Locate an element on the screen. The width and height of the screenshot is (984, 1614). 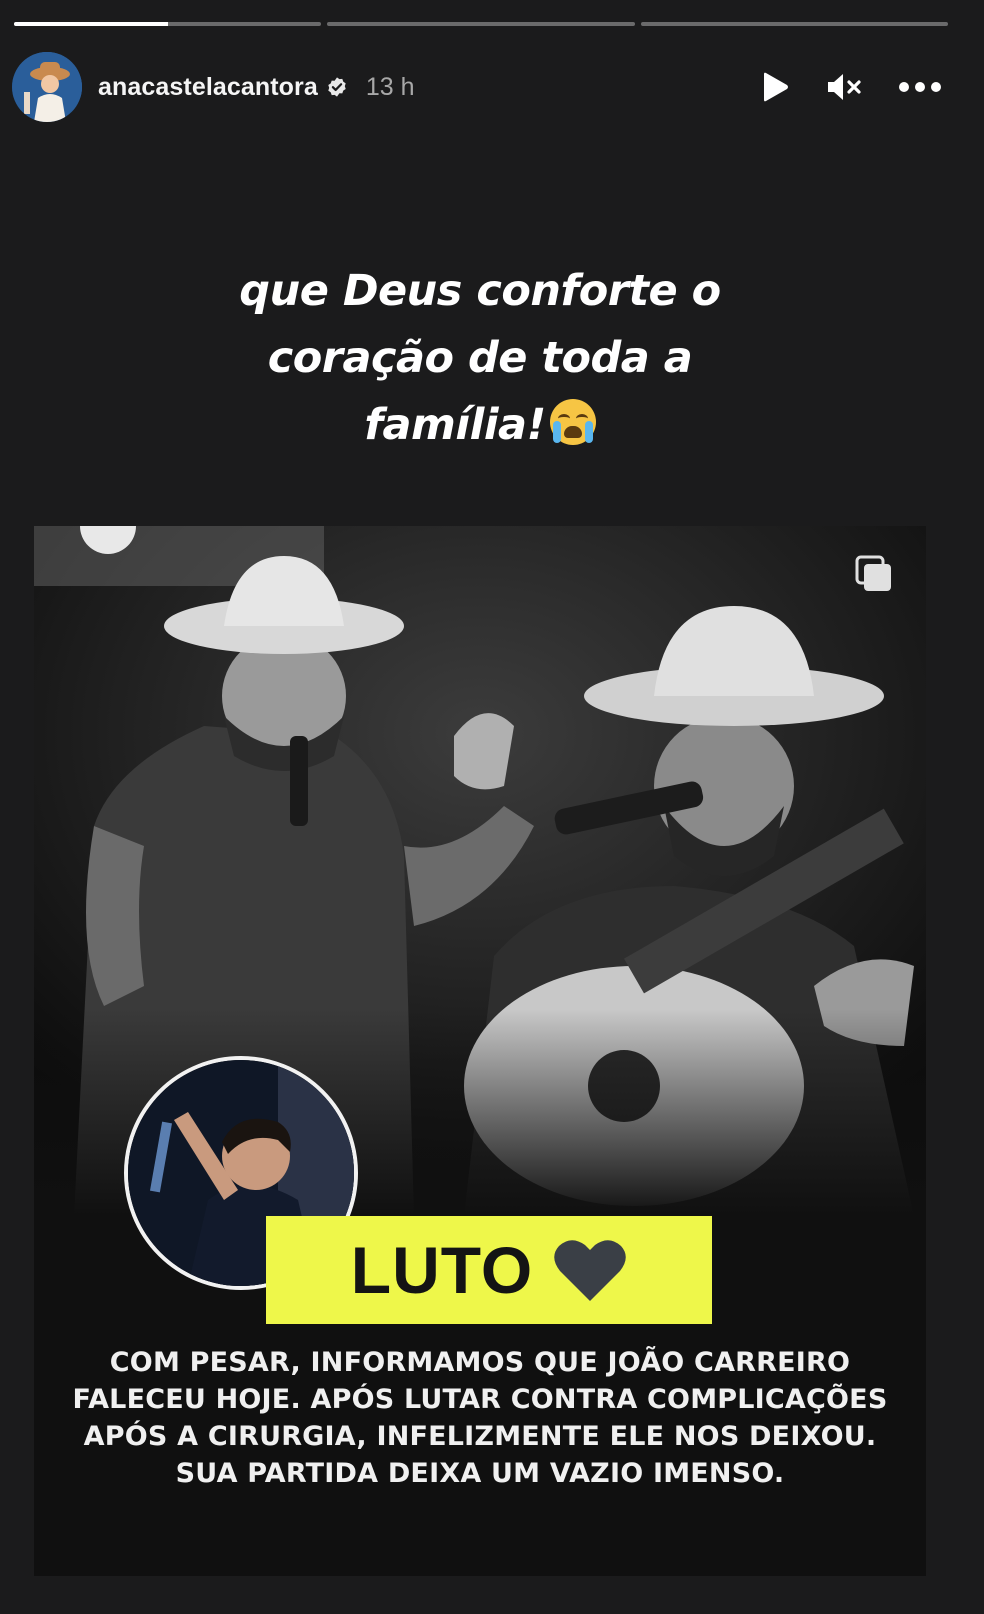
crying-face-emoji-icon is located at coordinates (572, 422).